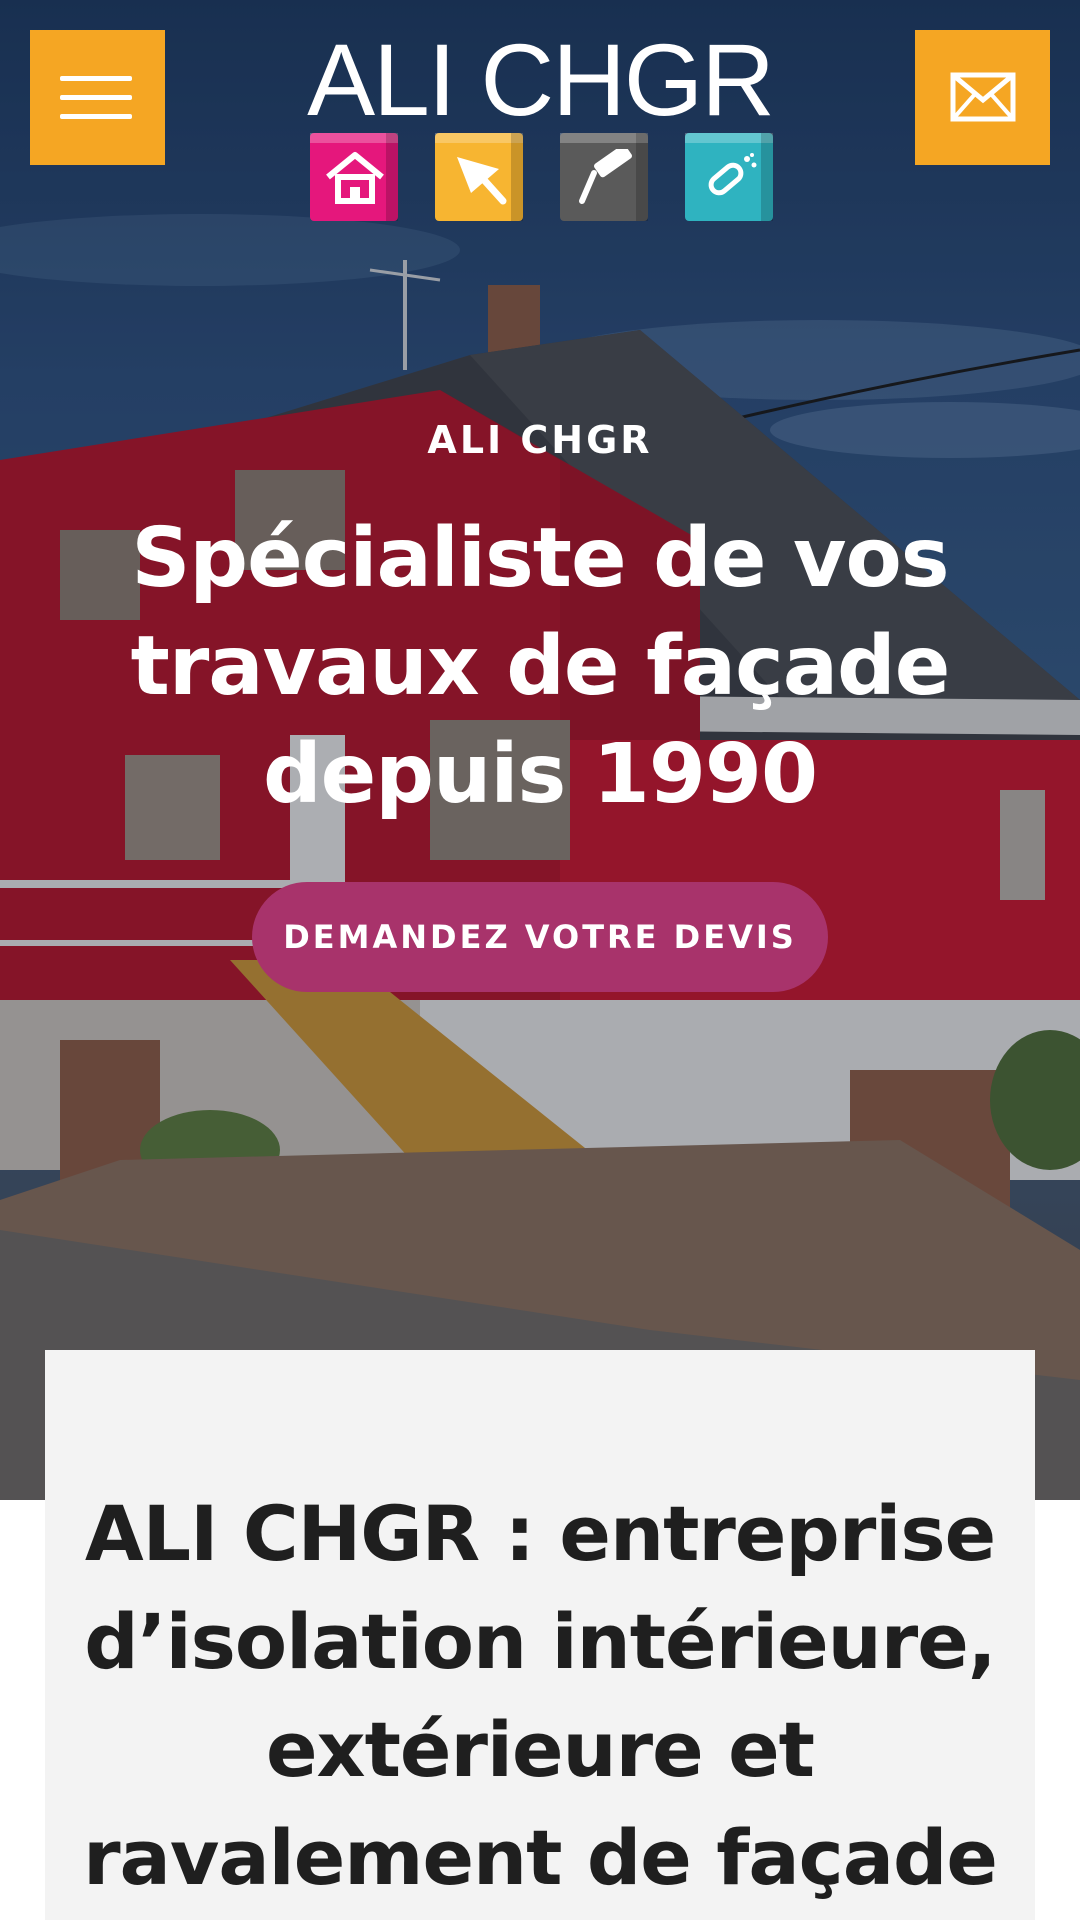 The image size is (1080, 1920). I want to click on trowel-icon, so click(479, 177).